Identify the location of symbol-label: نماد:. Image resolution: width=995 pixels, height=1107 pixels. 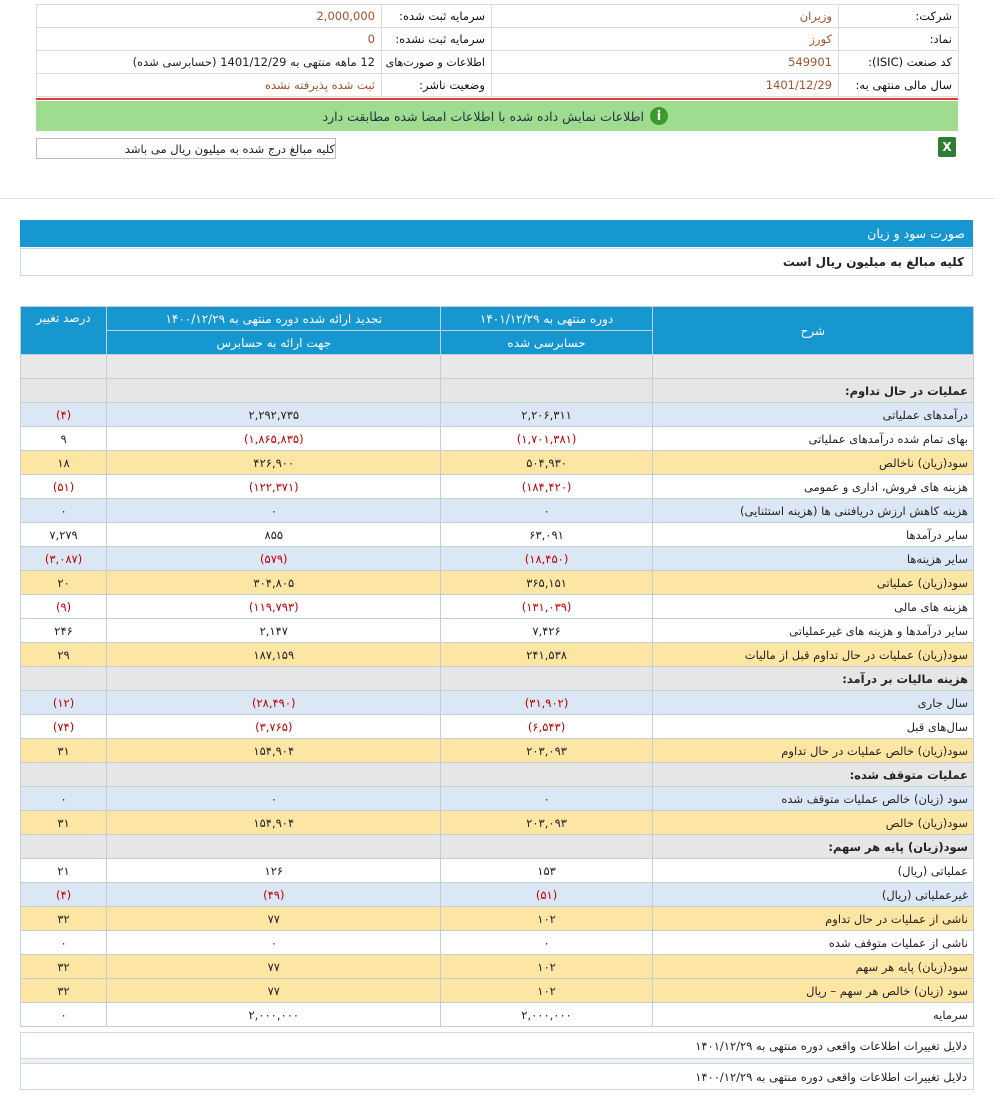
(898, 39).